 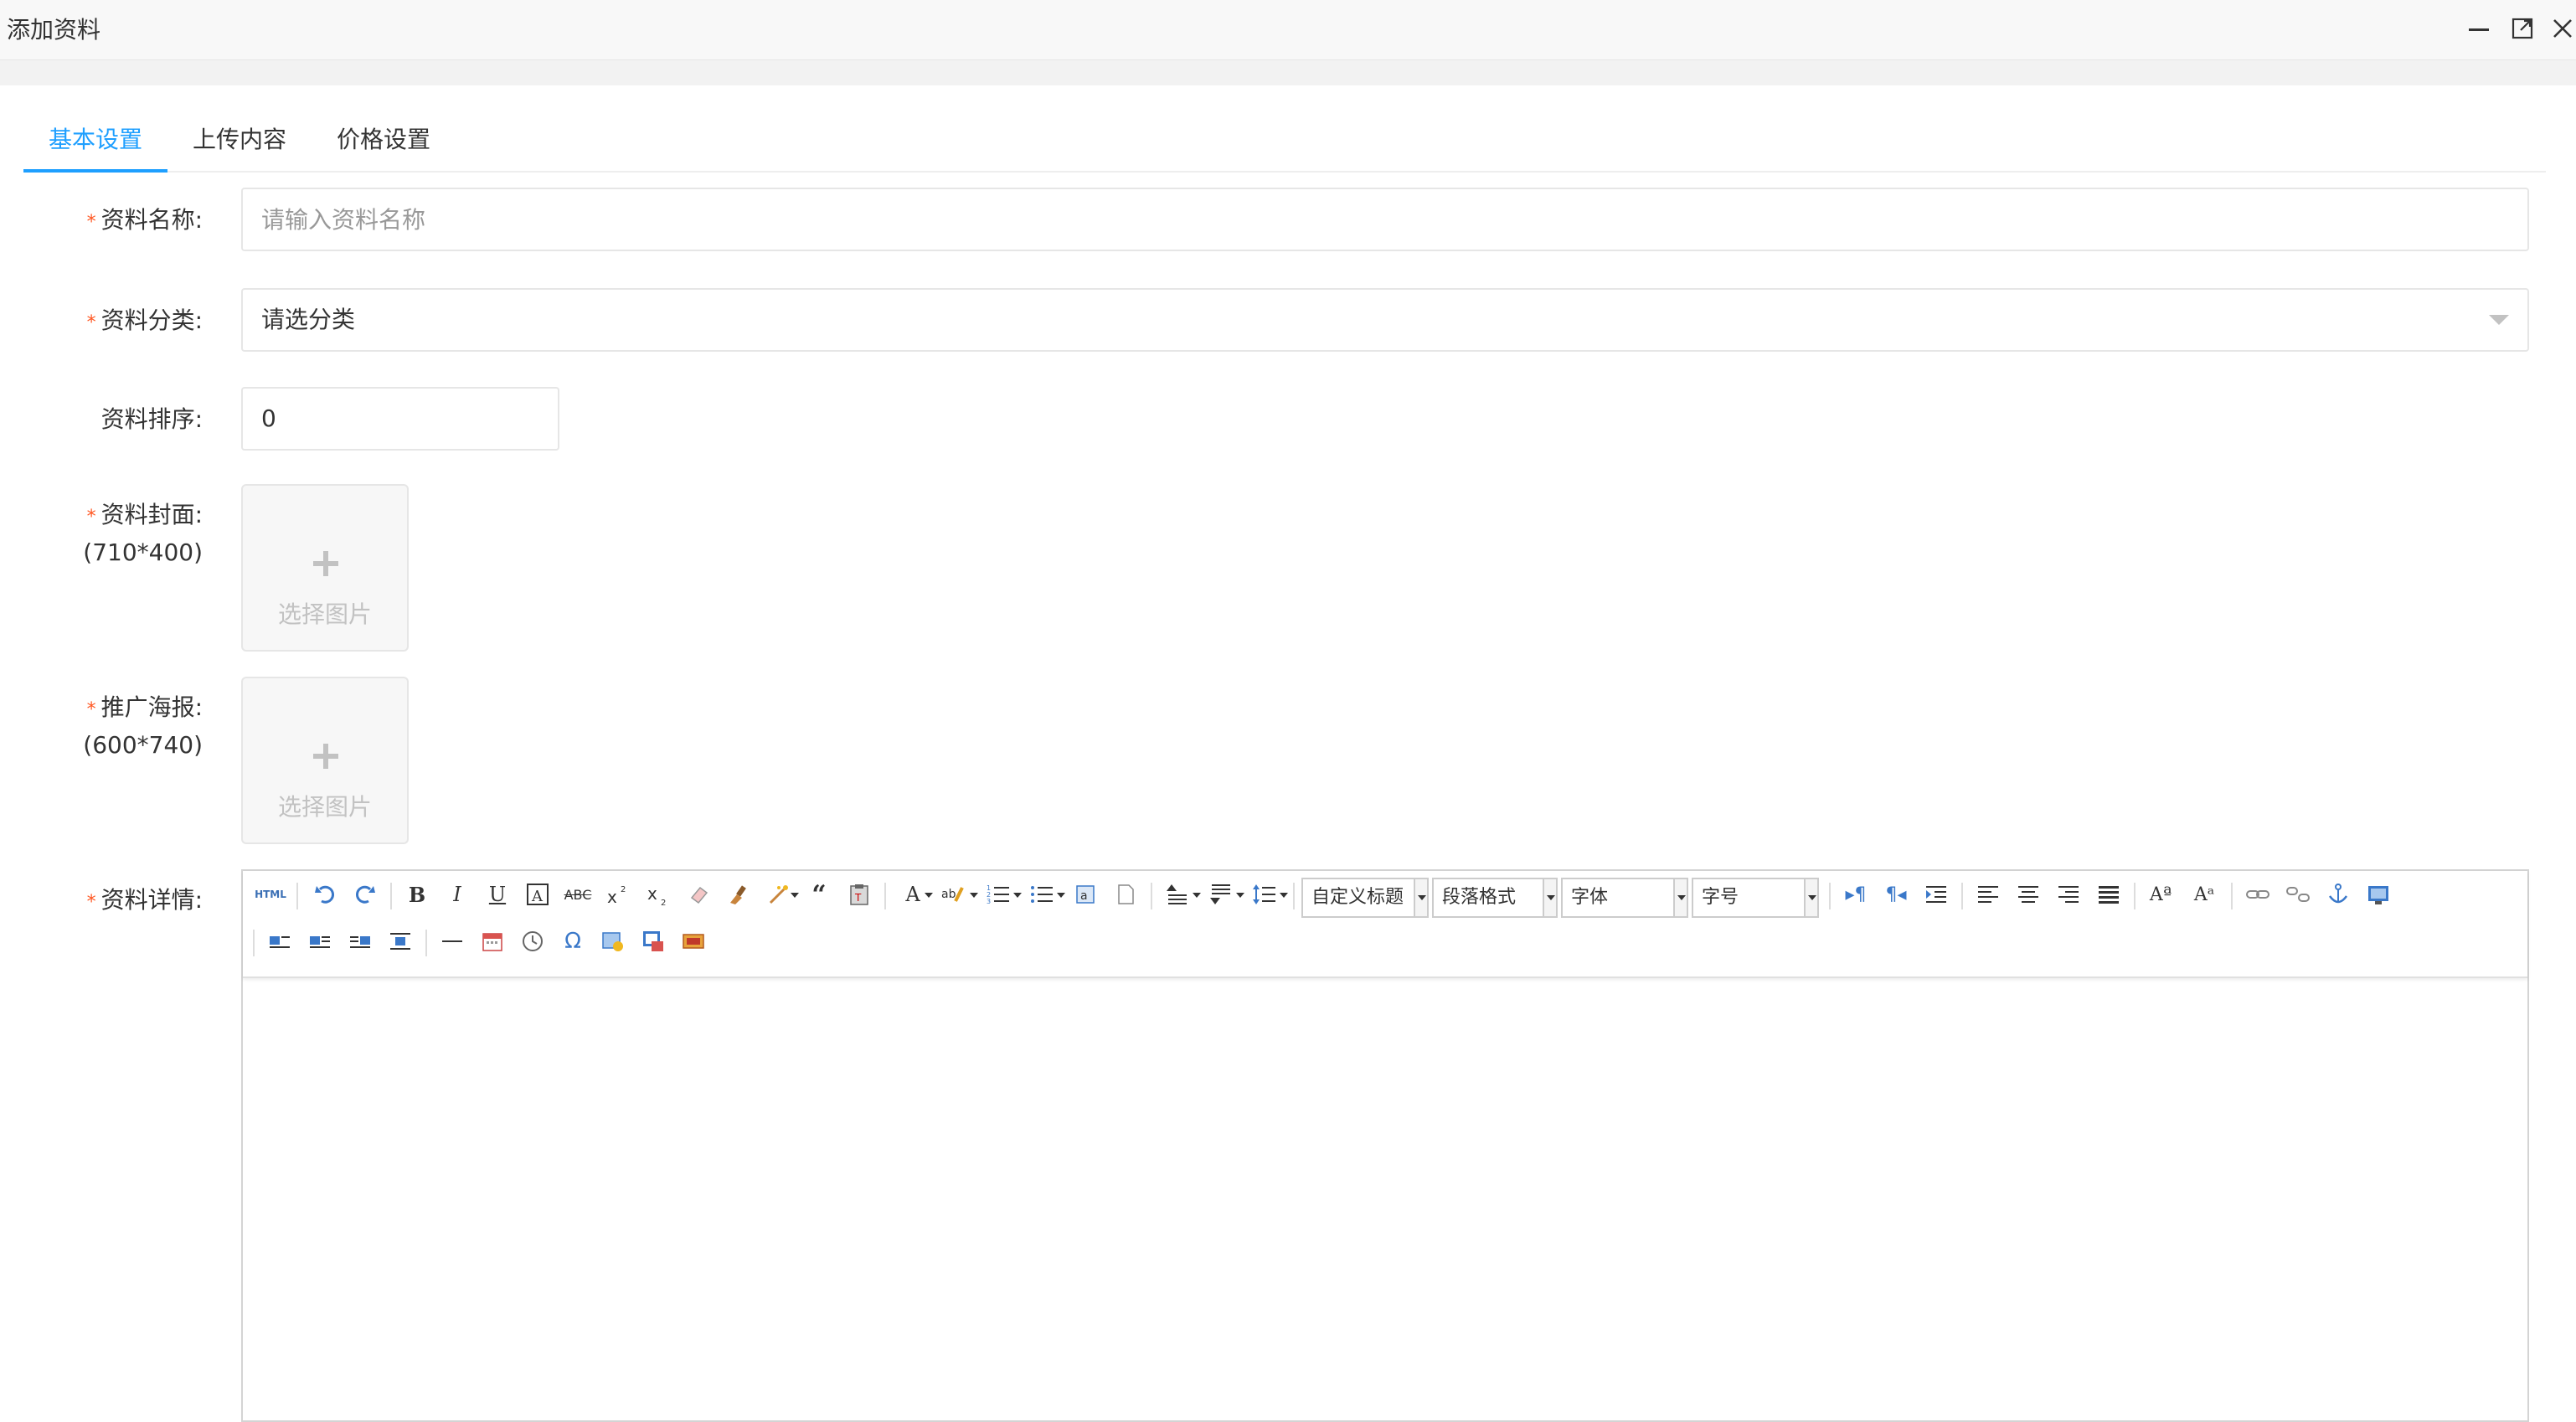 I want to click on insert-image-icon, so click(x=613, y=941).